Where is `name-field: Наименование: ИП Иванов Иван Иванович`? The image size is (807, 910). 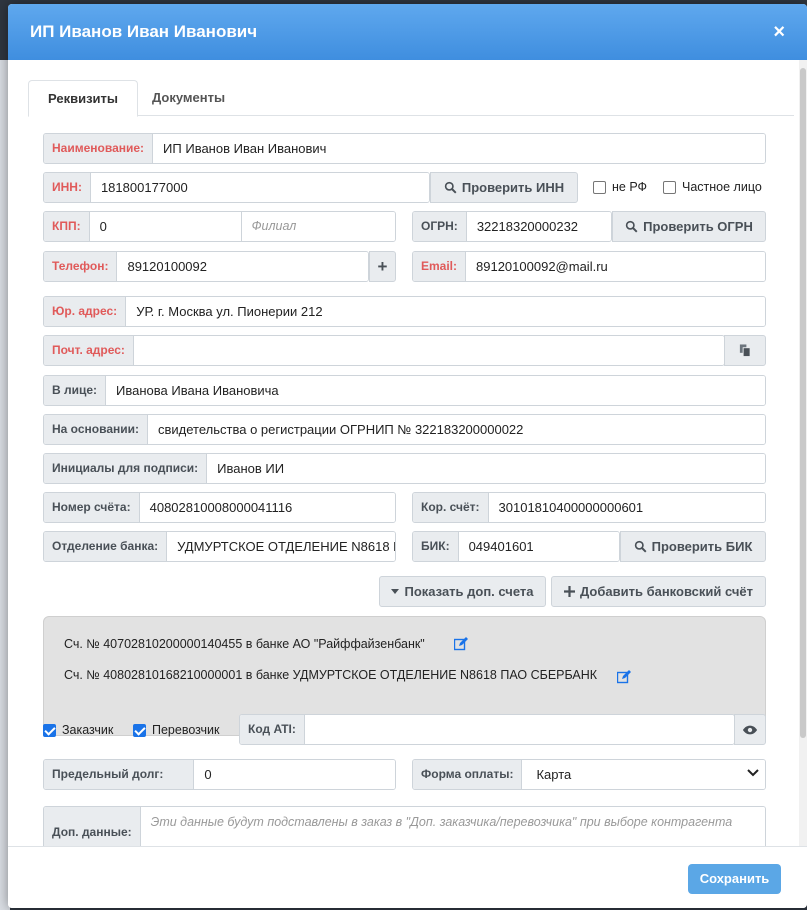 name-field: Наименование: ИП Иванов Иван Иванович is located at coordinates (404, 148).